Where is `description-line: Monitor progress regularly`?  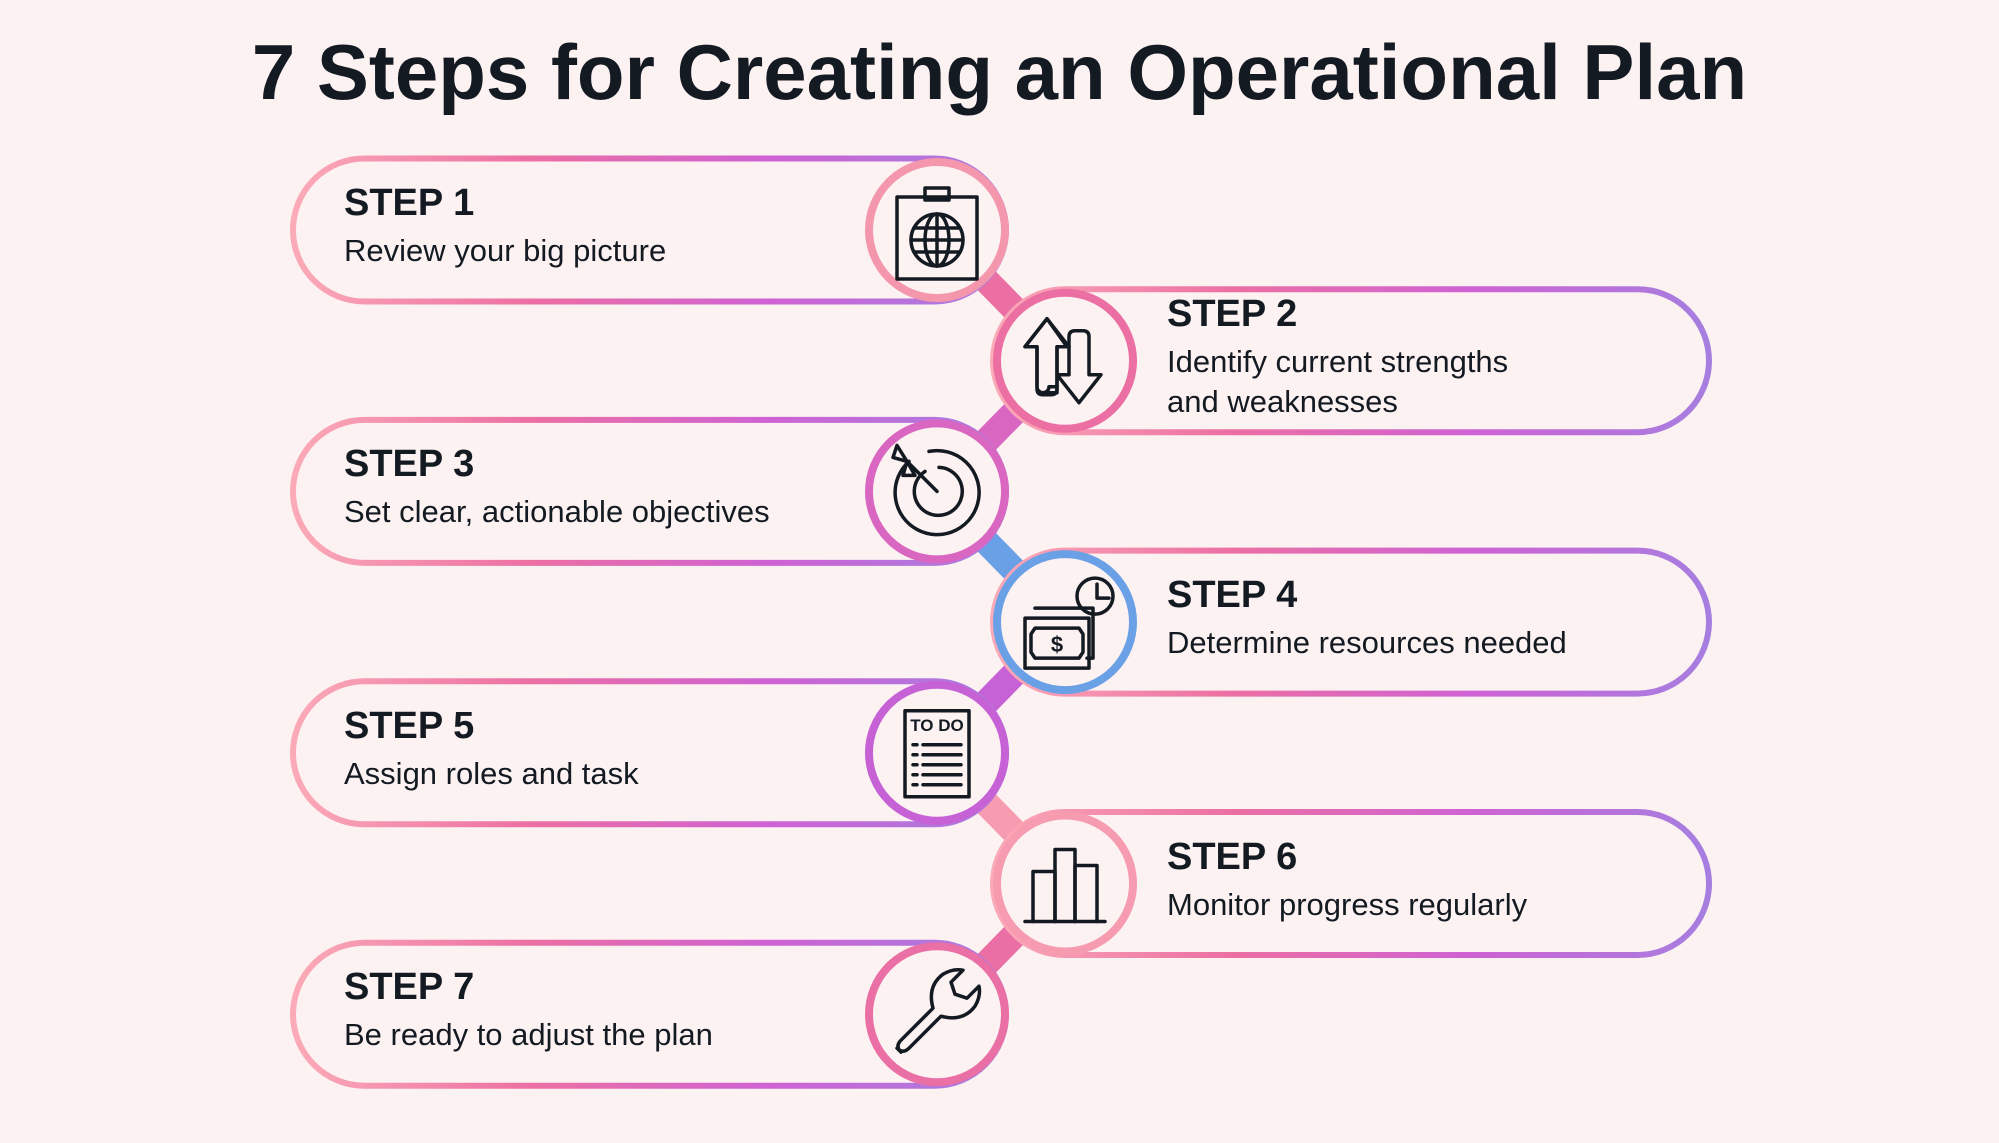 description-line: Monitor progress regularly is located at coordinates (1347, 904).